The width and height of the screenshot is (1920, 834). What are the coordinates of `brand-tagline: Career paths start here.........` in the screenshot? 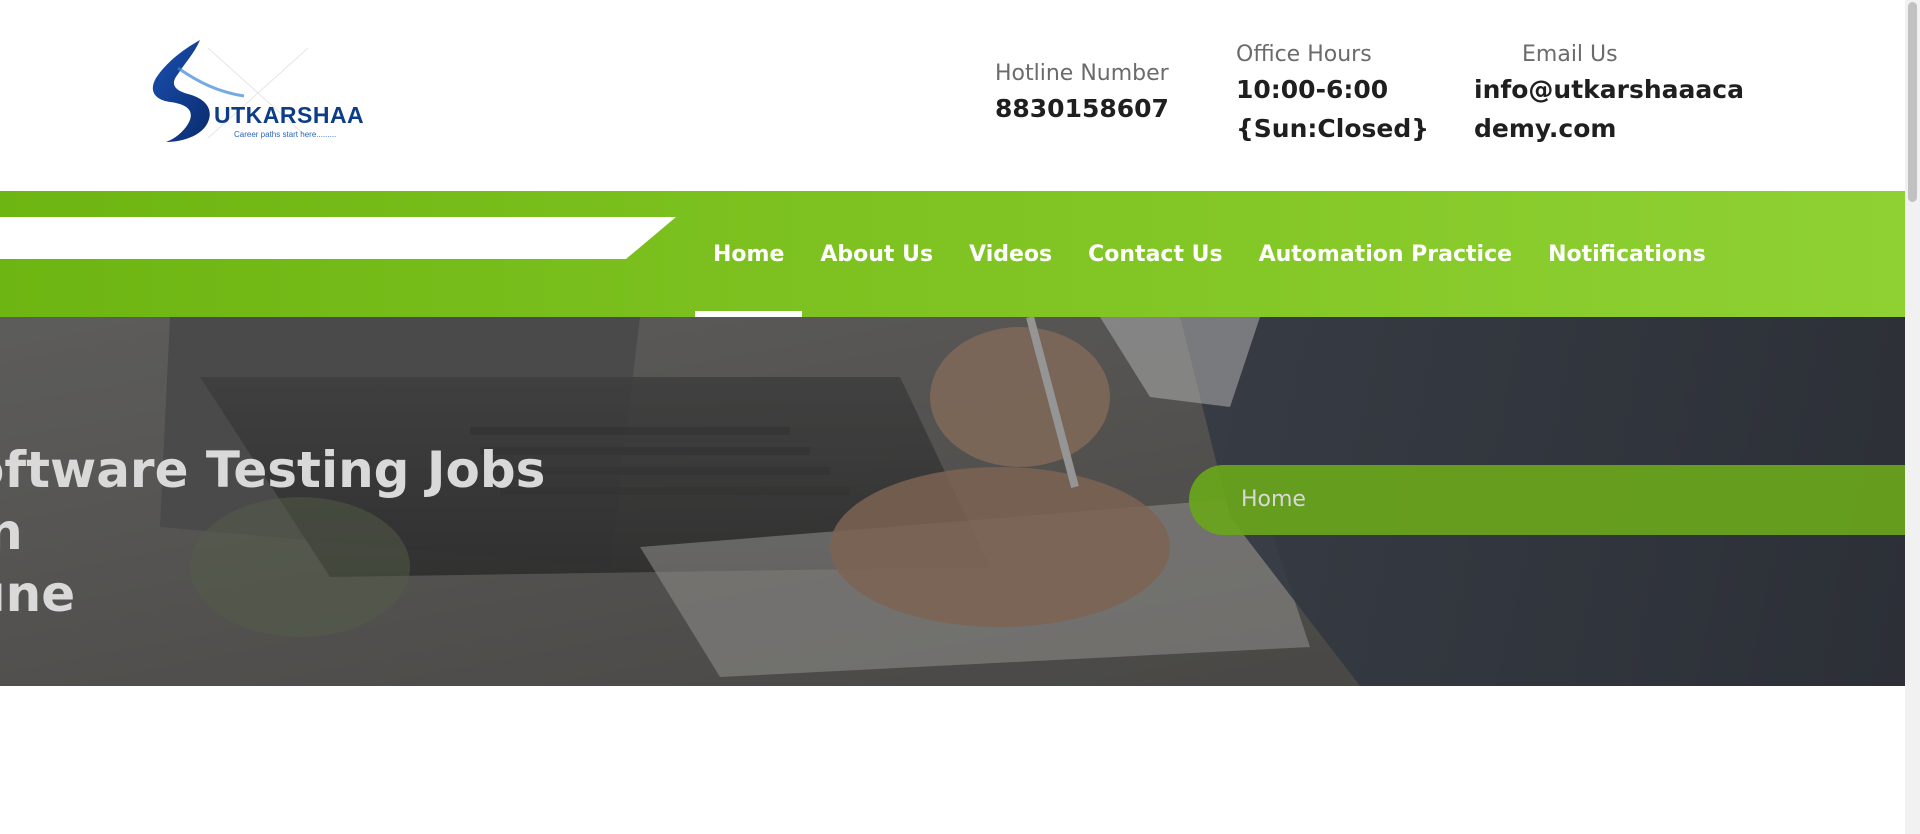 It's located at (285, 134).